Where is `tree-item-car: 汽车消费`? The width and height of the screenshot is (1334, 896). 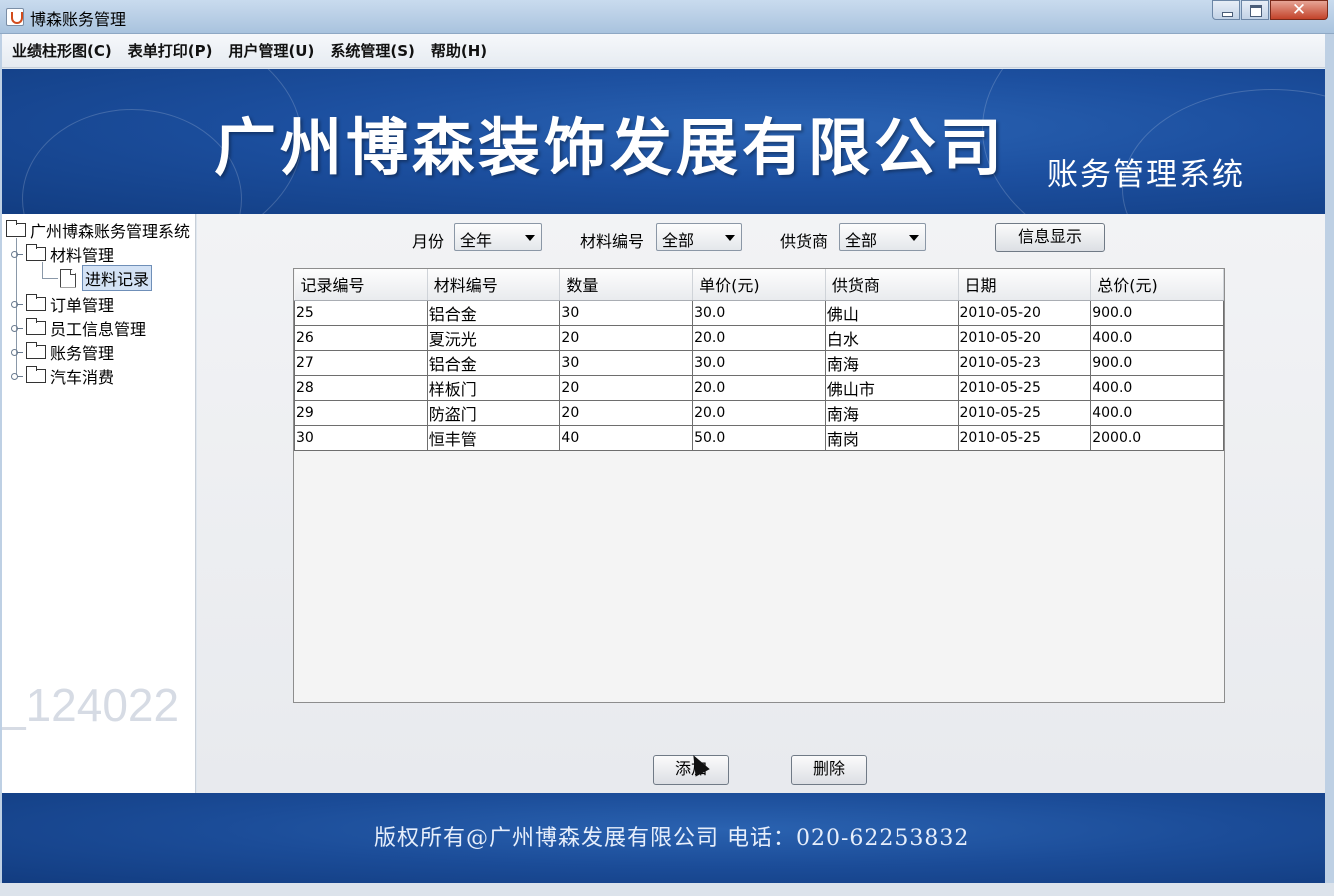 tree-item-car: 汽车消费 is located at coordinates (62, 376).